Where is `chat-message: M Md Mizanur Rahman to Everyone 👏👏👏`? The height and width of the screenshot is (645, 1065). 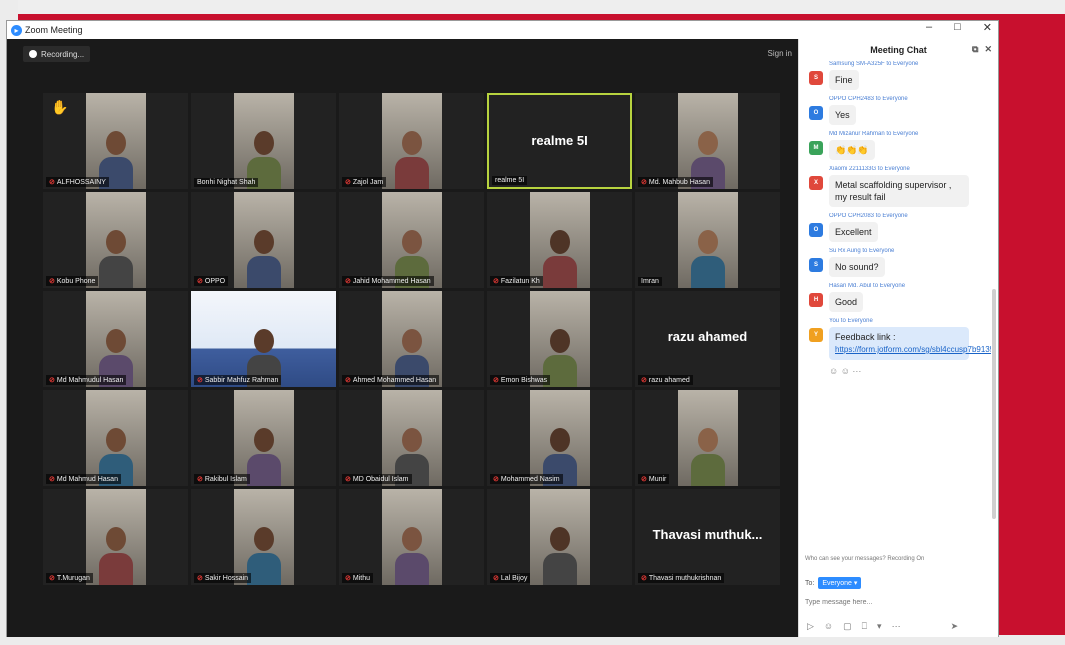 chat-message: M Md Mizanur Rahman to Everyone 👏👏👏 is located at coordinates (895, 145).